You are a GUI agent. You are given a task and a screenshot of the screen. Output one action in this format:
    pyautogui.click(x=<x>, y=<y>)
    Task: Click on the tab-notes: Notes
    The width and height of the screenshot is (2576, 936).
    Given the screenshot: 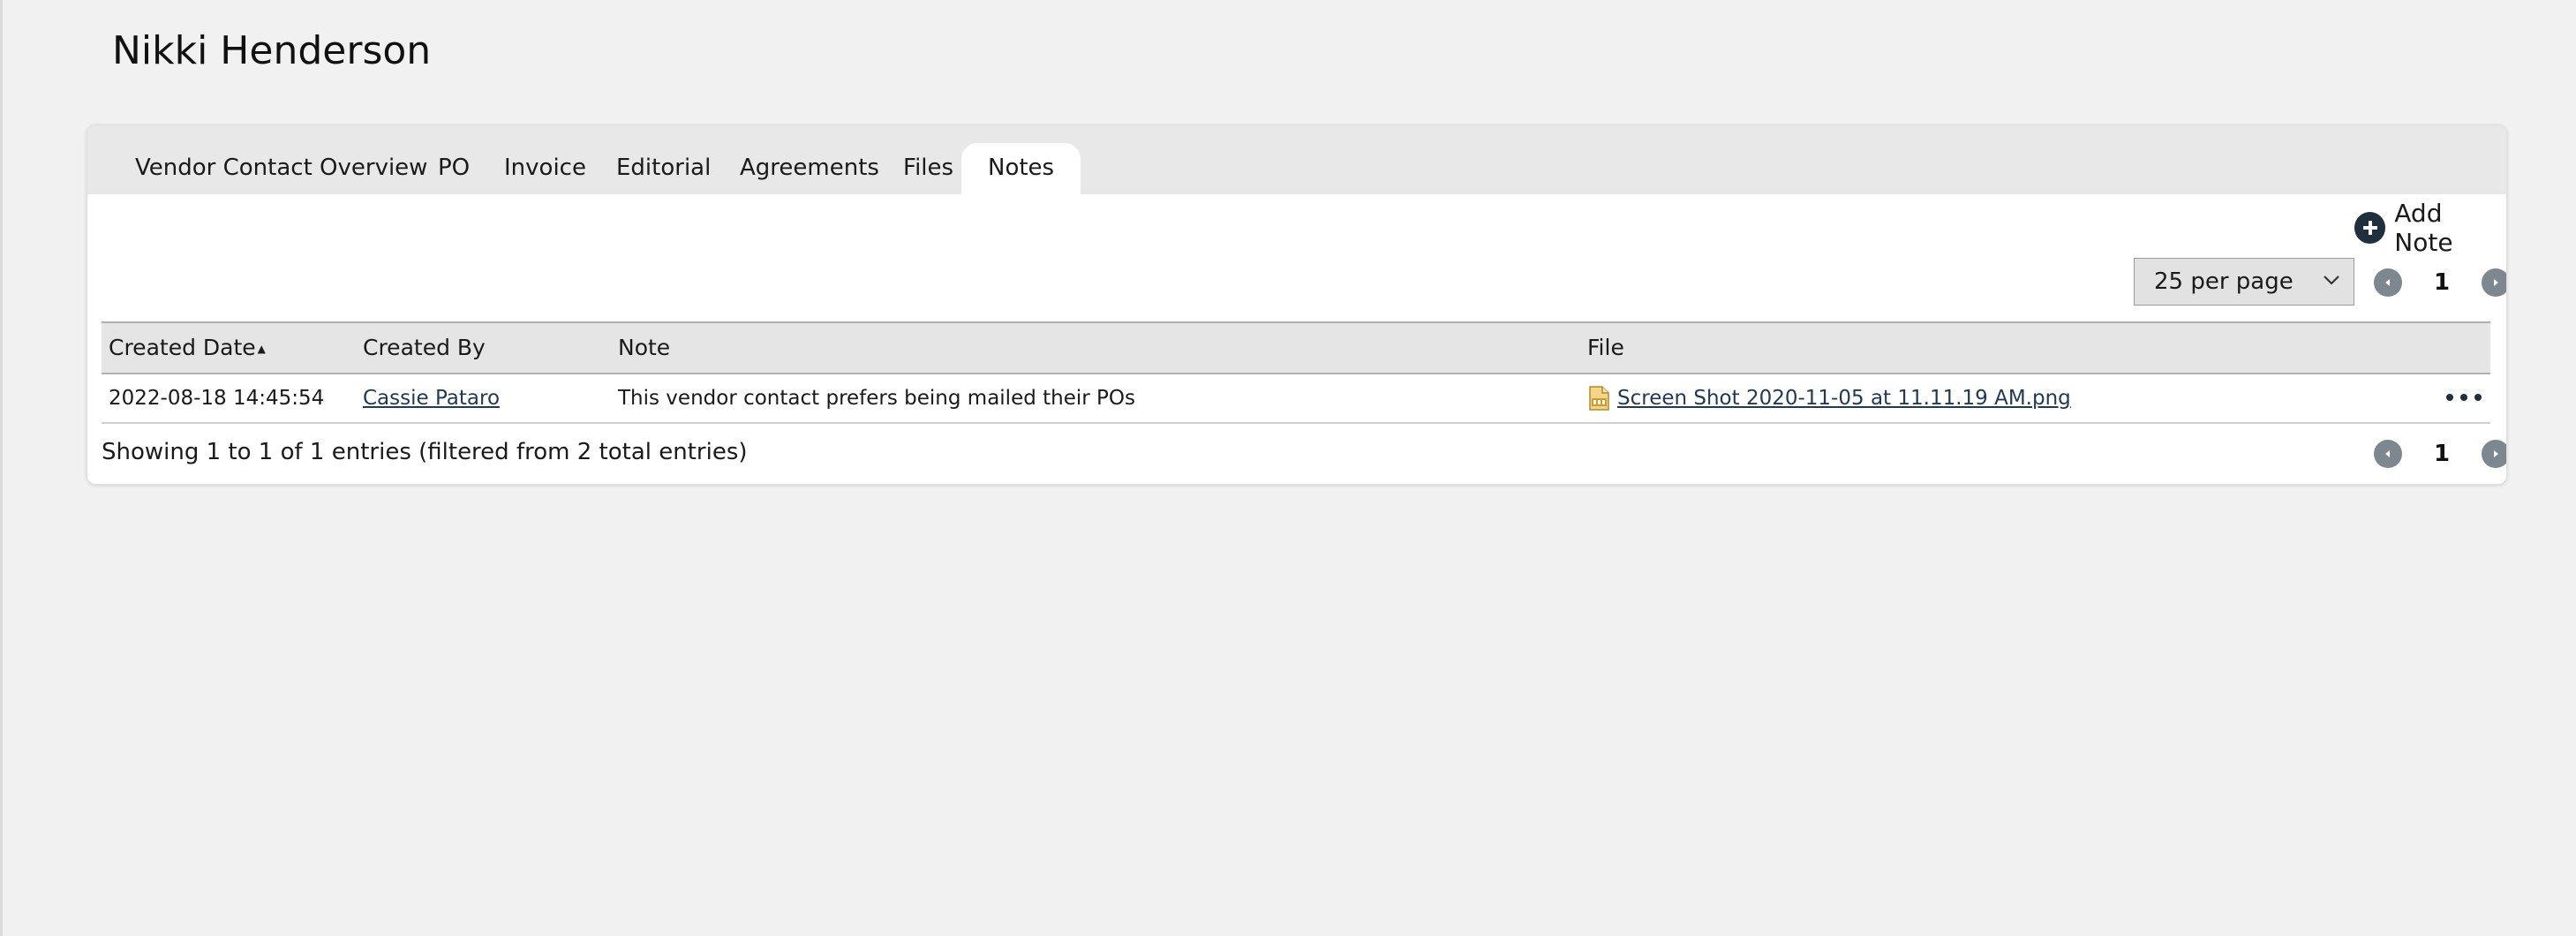 What is the action you would take?
    pyautogui.click(x=1021, y=168)
    